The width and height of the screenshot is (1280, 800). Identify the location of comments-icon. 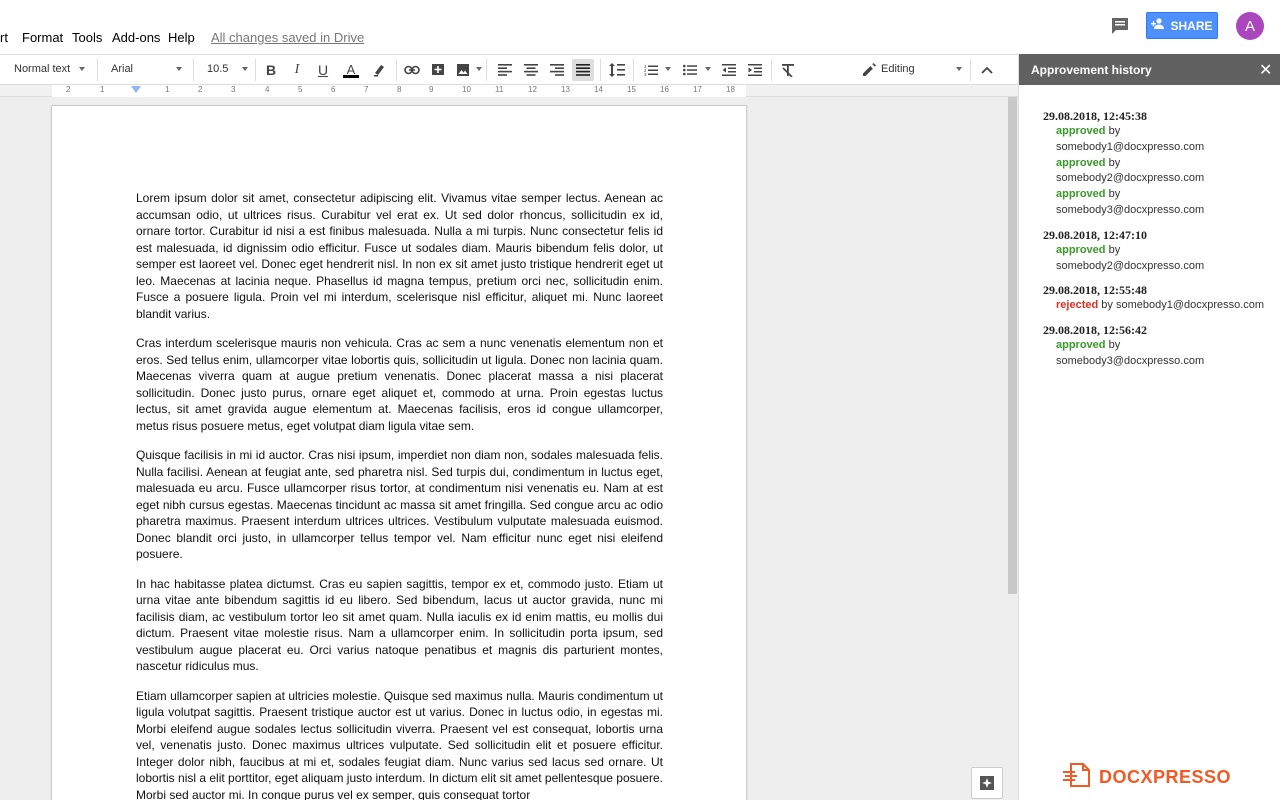
(1120, 26).